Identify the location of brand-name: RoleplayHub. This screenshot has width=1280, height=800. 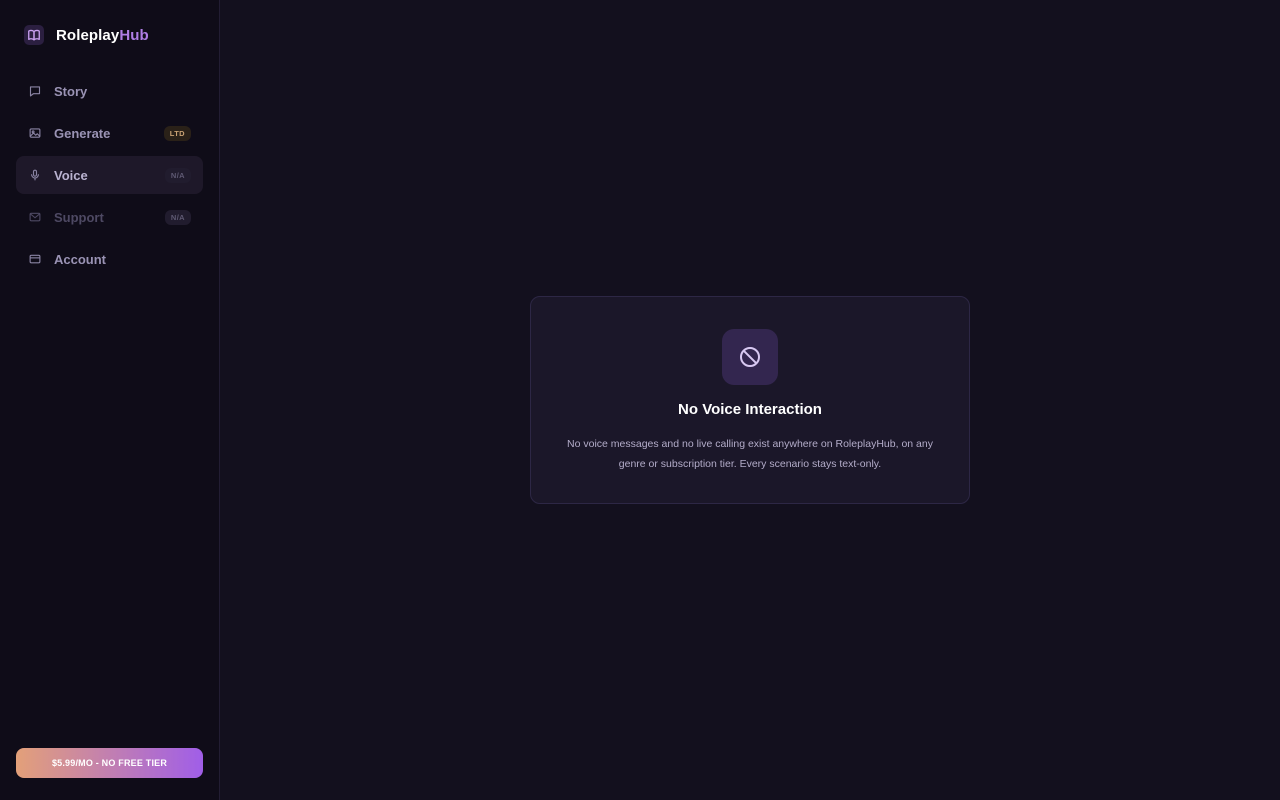
(102, 35).